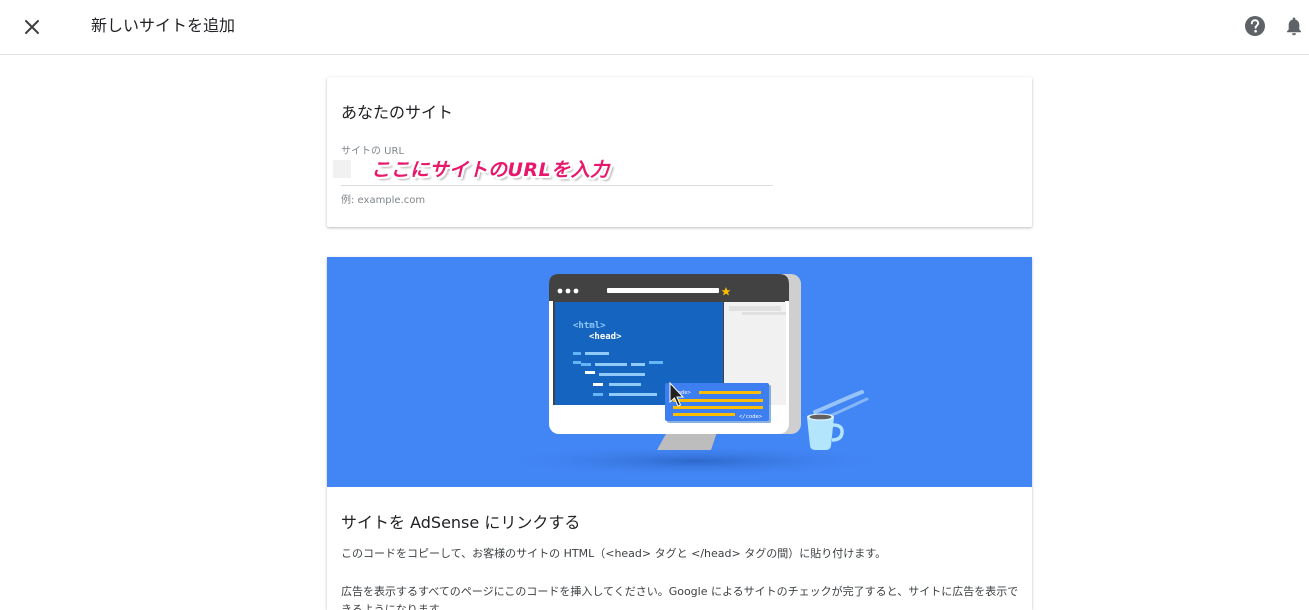 Image resolution: width=1309 pixels, height=610 pixels. What do you see at coordinates (654, 27) in the screenshot?
I see `top-app-bar: 新しいサイトを追加` at bounding box center [654, 27].